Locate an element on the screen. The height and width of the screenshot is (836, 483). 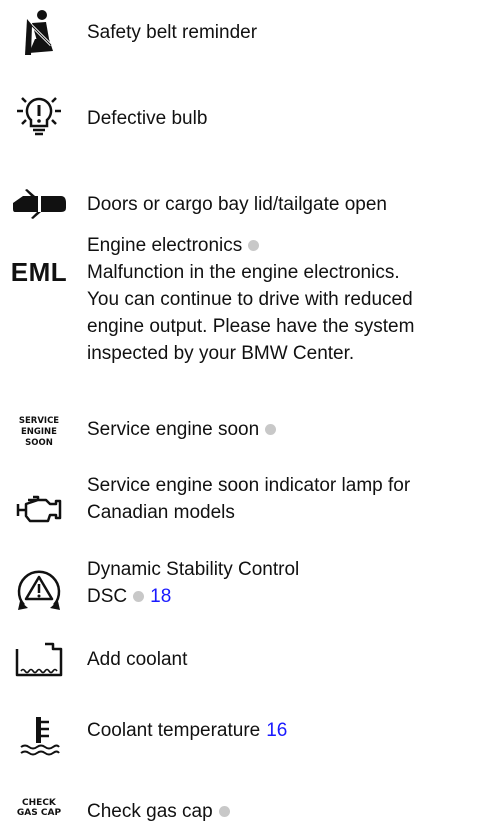
entry-title: Service engine soon is located at coordinates (173, 429).